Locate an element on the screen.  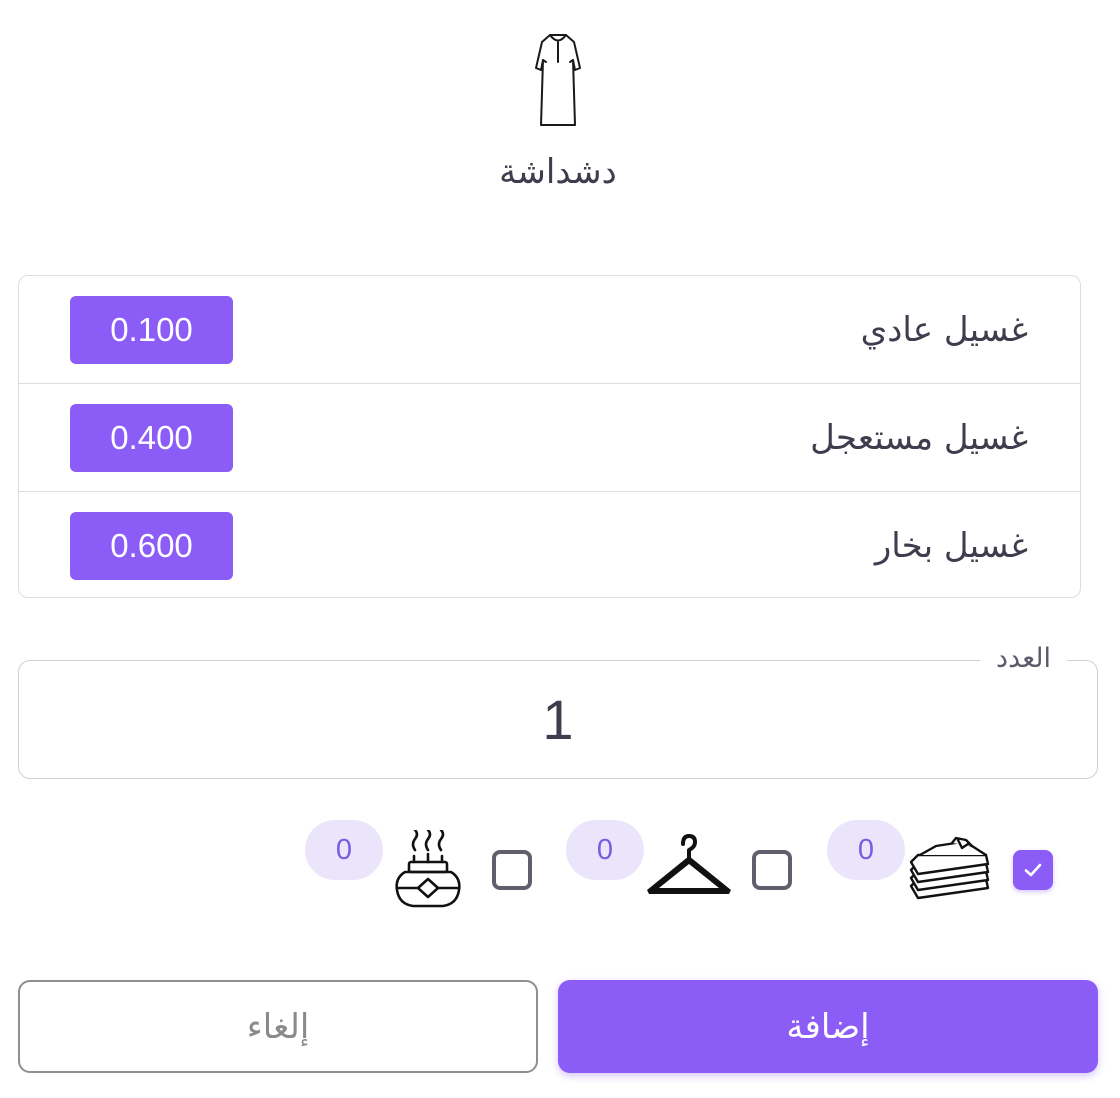
item-title: دشداشة is located at coordinates (558, 172).